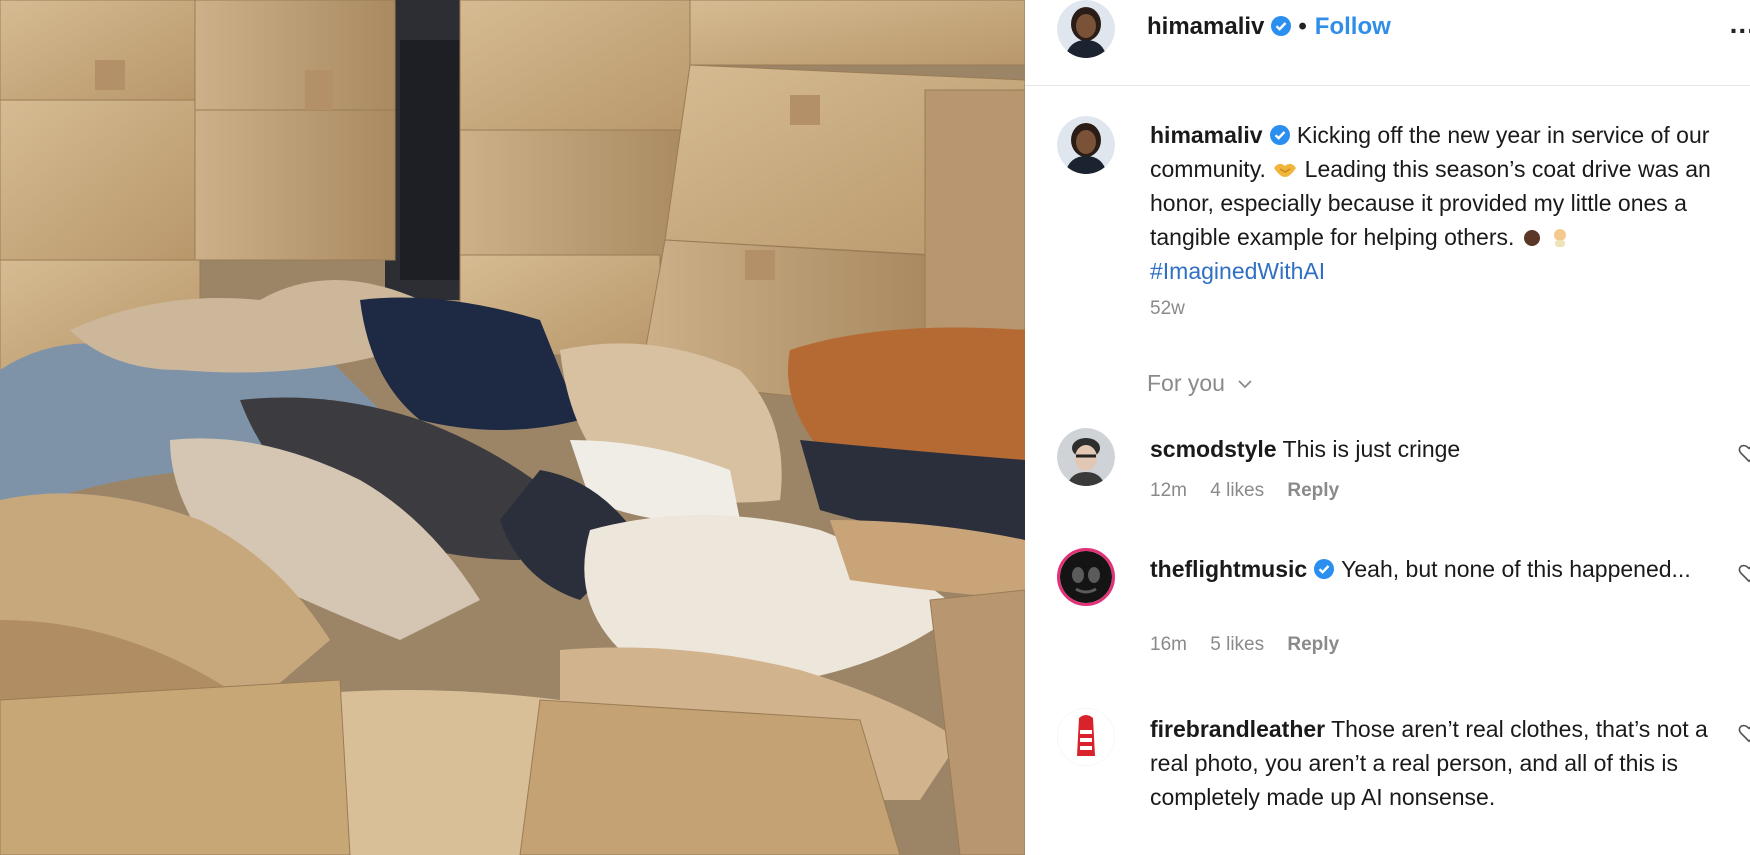 The width and height of the screenshot is (1750, 855). What do you see at coordinates (1269, 27) in the screenshot?
I see `header-line: himamaliv • Follow` at bounding box center [1269, 27].